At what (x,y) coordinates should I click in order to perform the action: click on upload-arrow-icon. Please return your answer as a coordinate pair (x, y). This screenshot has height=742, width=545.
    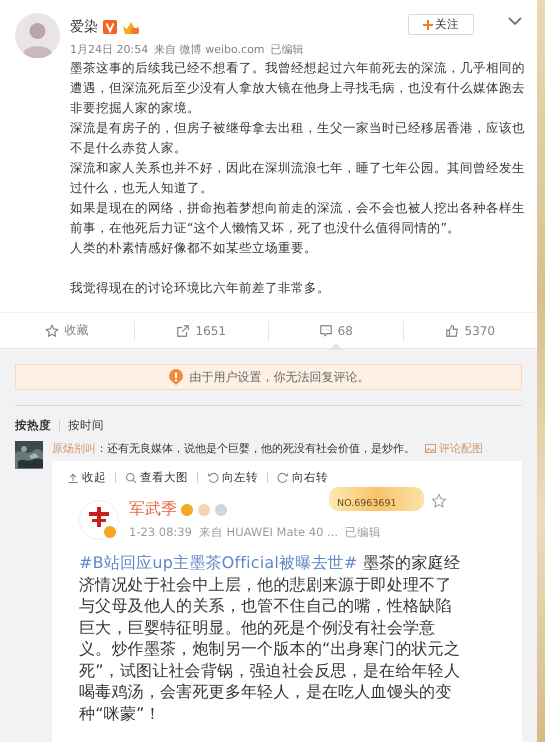
    Looking at the image, I should click on (73, 478).